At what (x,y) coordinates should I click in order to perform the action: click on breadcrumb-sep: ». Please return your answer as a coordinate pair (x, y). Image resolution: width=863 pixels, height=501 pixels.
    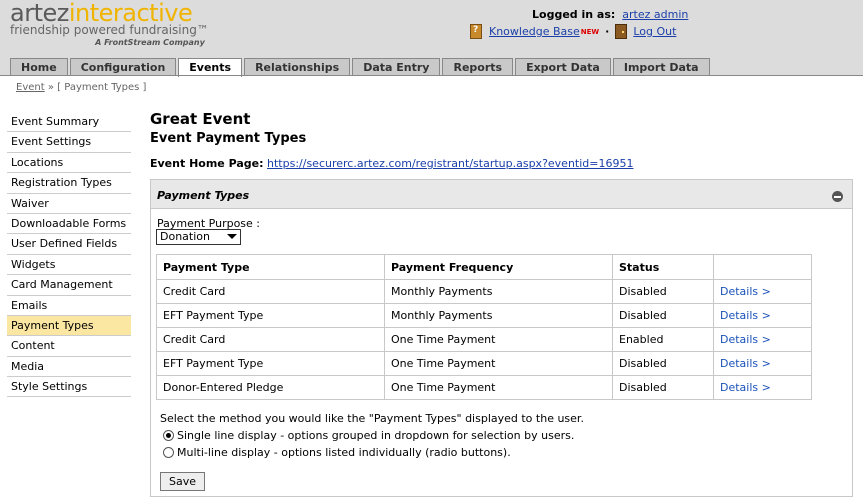
    Looking at the image, I should click on (50, 87).